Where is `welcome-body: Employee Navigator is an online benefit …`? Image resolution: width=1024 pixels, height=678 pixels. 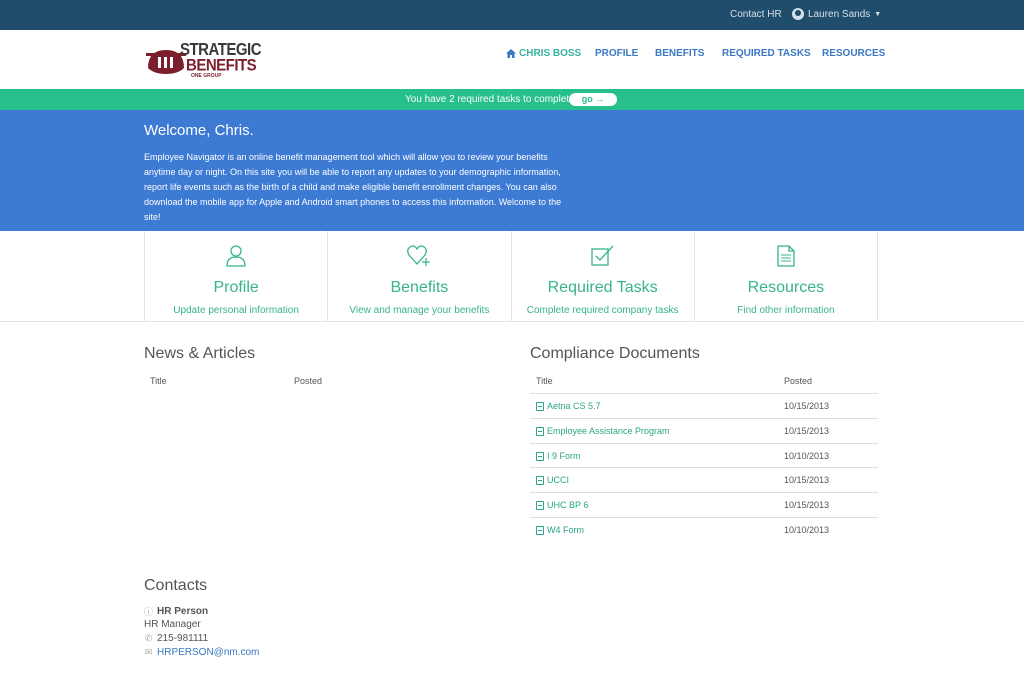
welcome-body: Employee Navigator is an online benefit … is located at coordinates (353, 187).